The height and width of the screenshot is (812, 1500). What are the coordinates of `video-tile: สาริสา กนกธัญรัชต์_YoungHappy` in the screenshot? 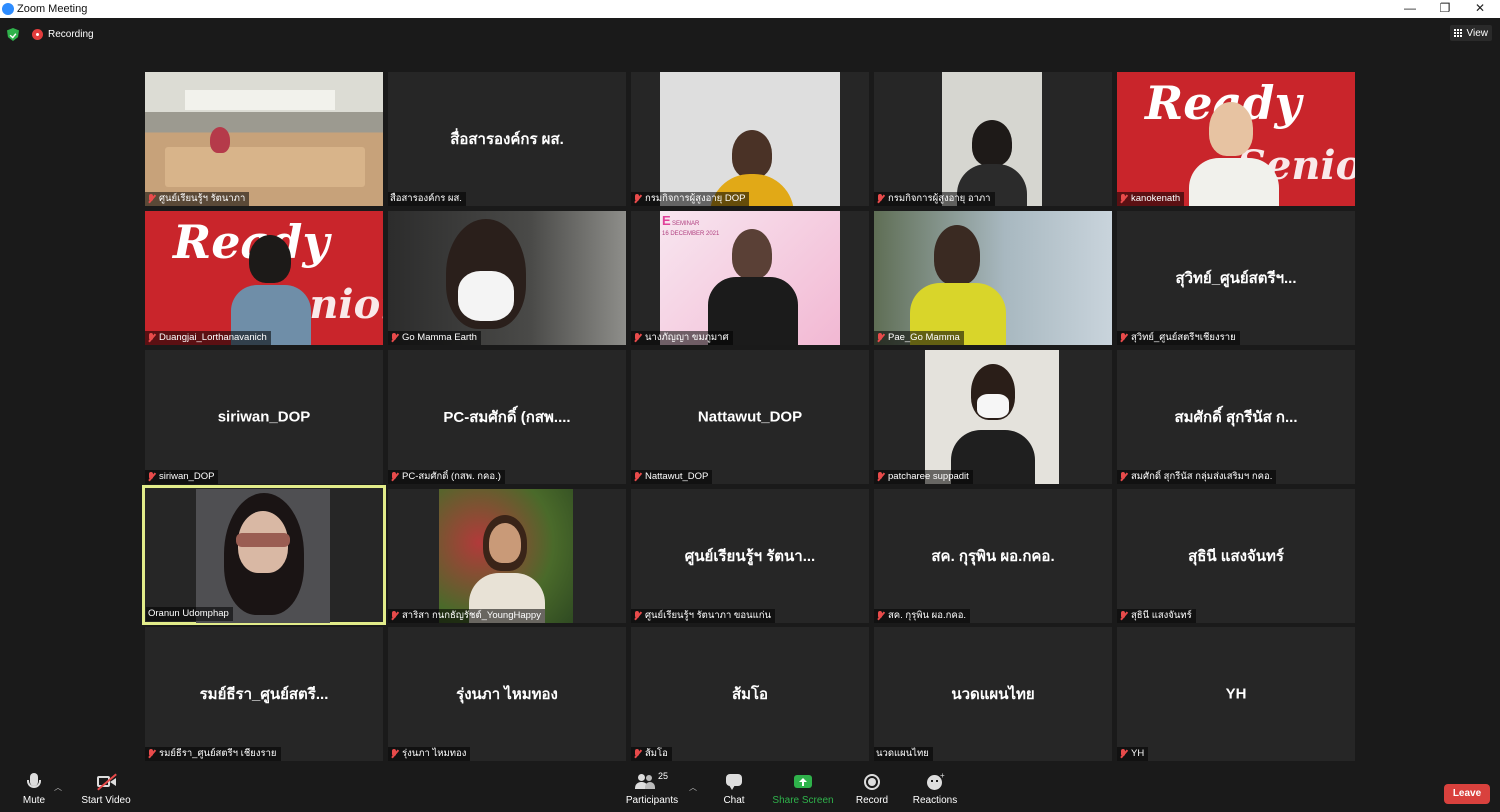 It's located at (507, 556).